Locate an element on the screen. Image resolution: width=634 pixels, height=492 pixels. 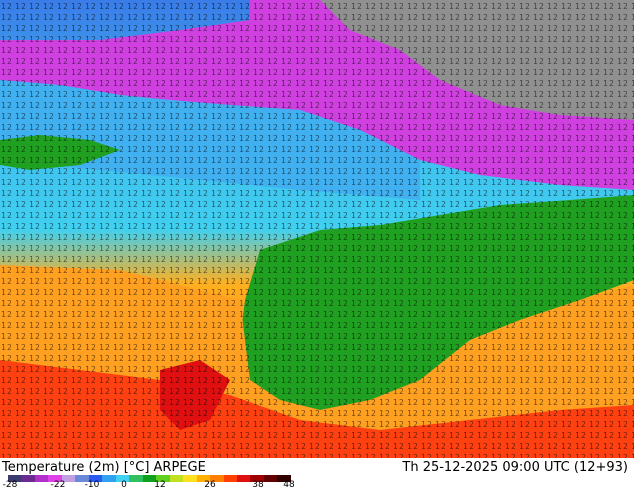
color-scale-tick-label: 0 is located at coordinates (124, 485).